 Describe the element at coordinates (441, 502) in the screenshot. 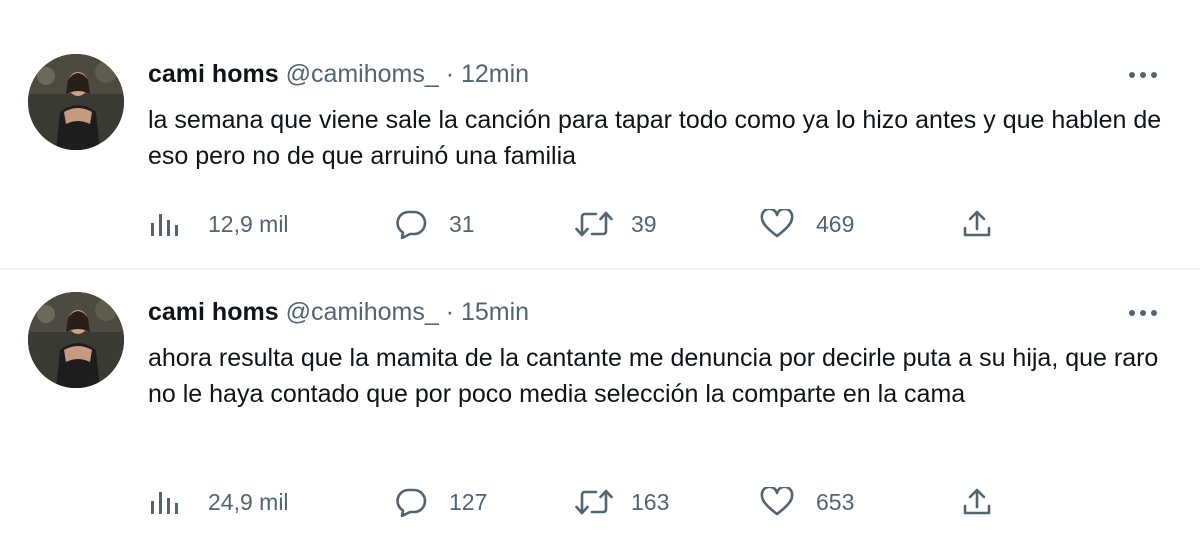

I see `reply-button: 127` at that location.